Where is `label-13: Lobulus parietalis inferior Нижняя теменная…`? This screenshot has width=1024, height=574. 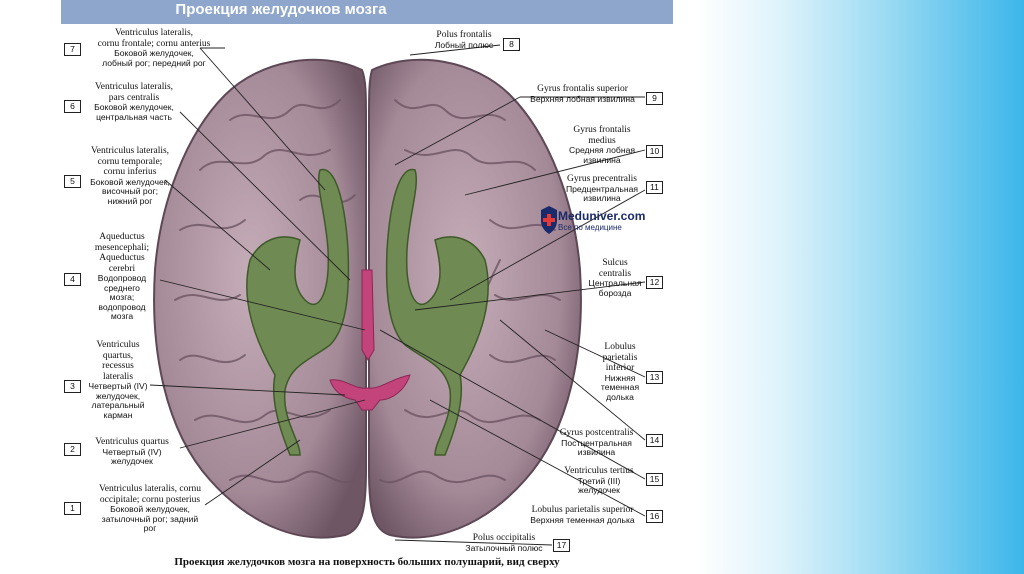
label-13: Lobulus parietalis inferior Нижняя теменная… is located at coordinates (620, 372).